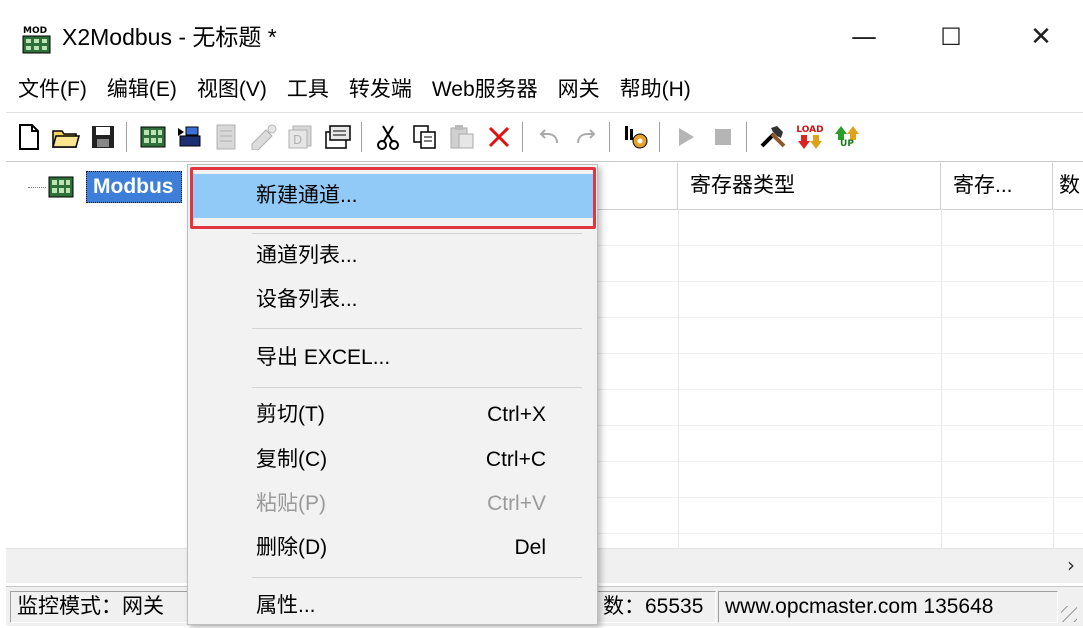 The image size is (1083, 628). What do you see at coordinates (1041, 37) in the screenshot?
I see `close-button: ✕` at bounding box center [1041, 37].